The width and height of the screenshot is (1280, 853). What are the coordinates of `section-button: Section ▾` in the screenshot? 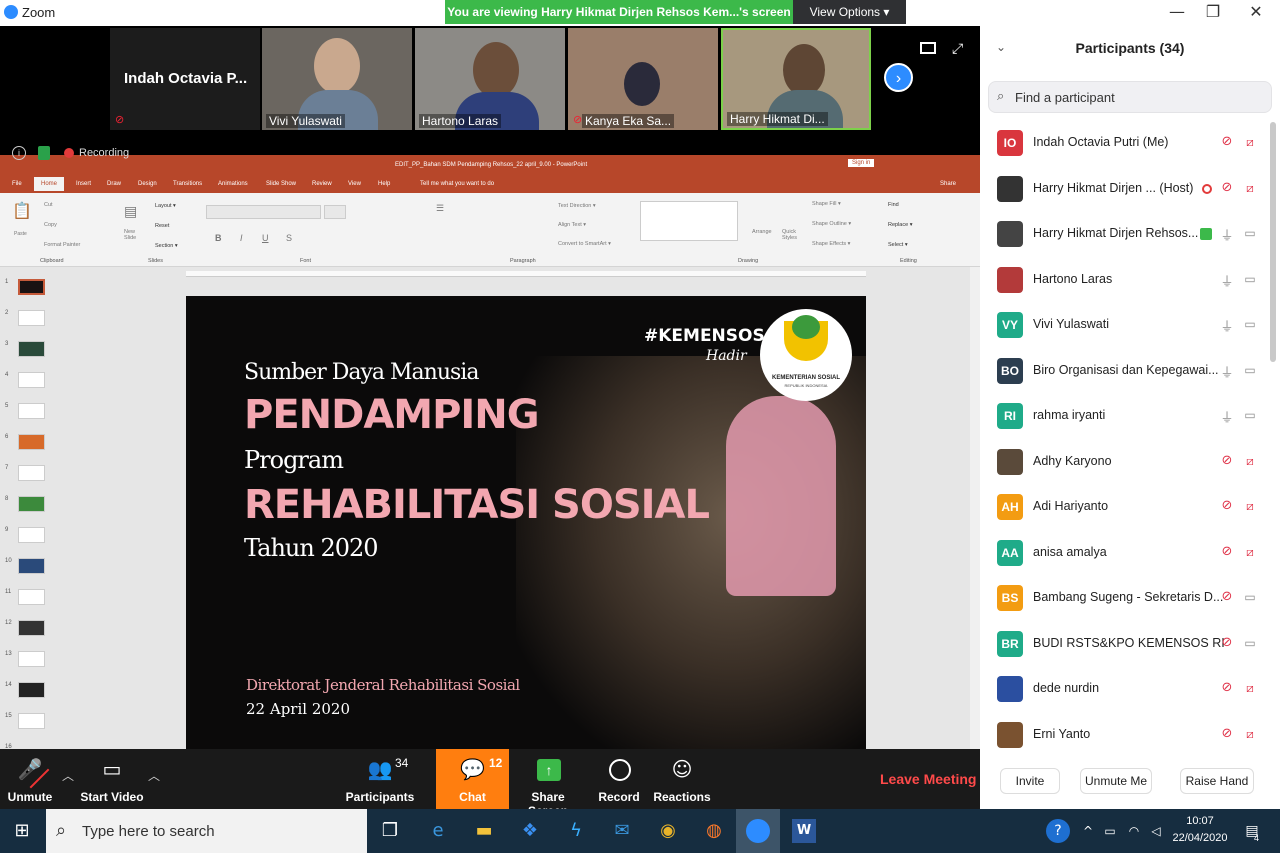 It's located at (166, 246).